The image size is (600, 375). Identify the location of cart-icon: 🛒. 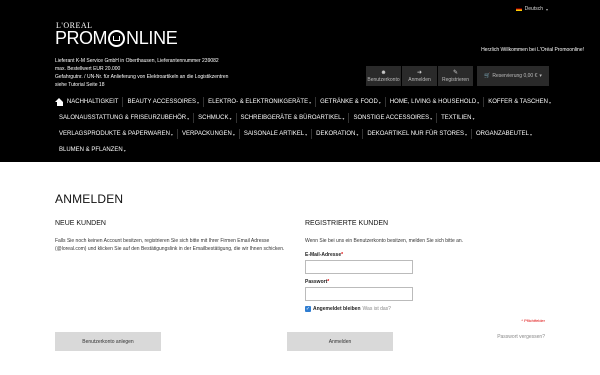
(487, 76).